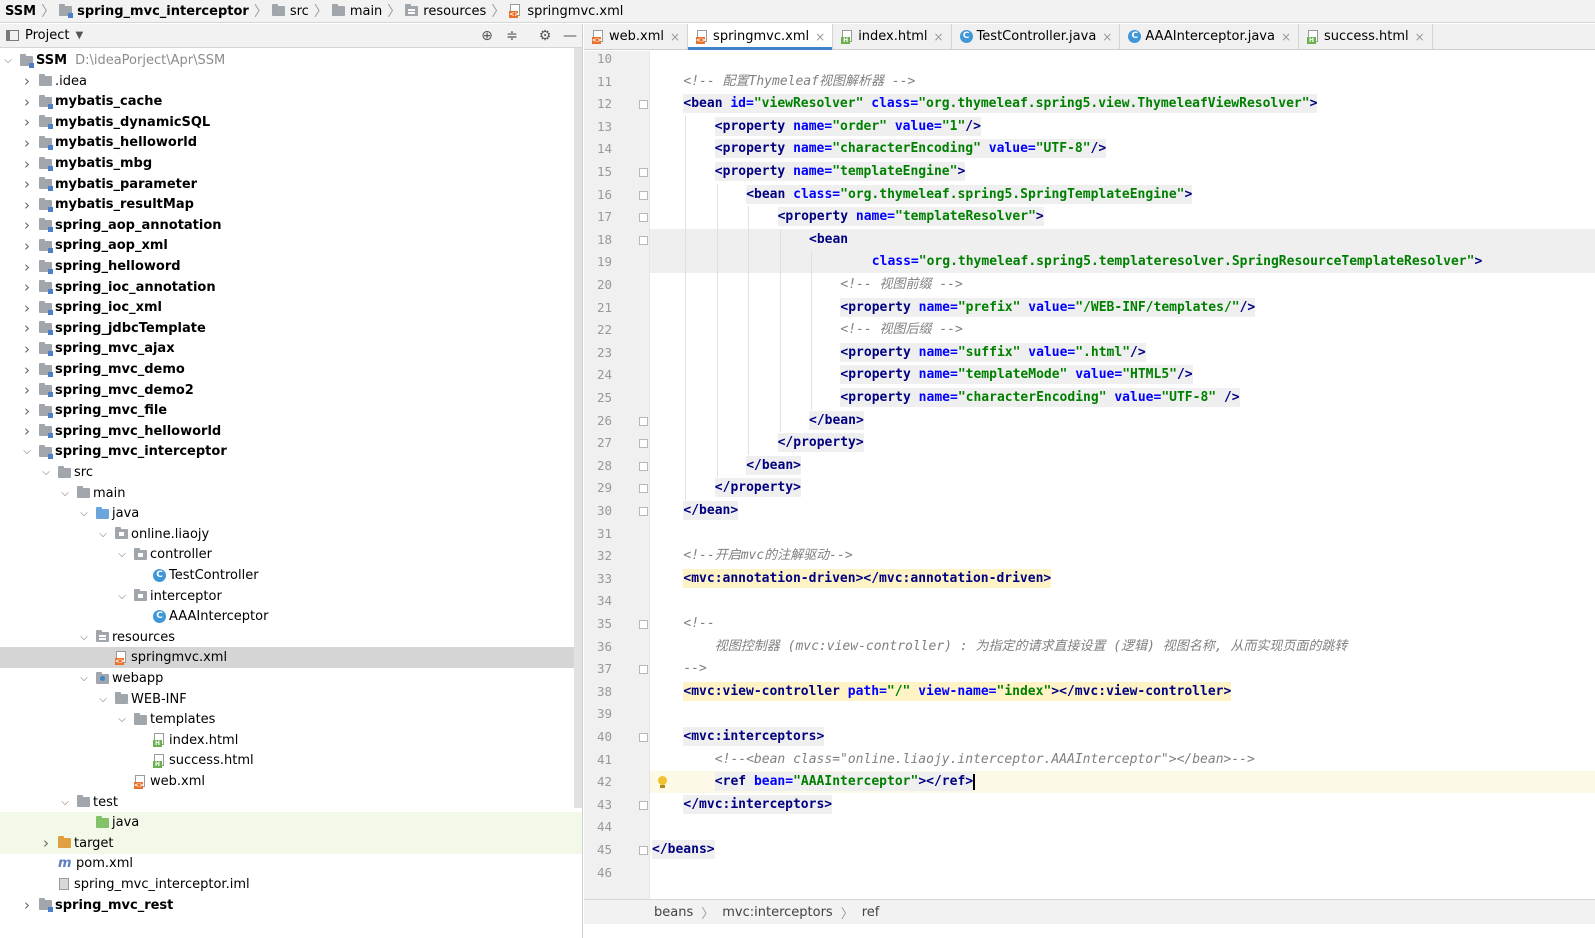  I want to click on tree-item: › spring_mvc_file, so click(291, 410).